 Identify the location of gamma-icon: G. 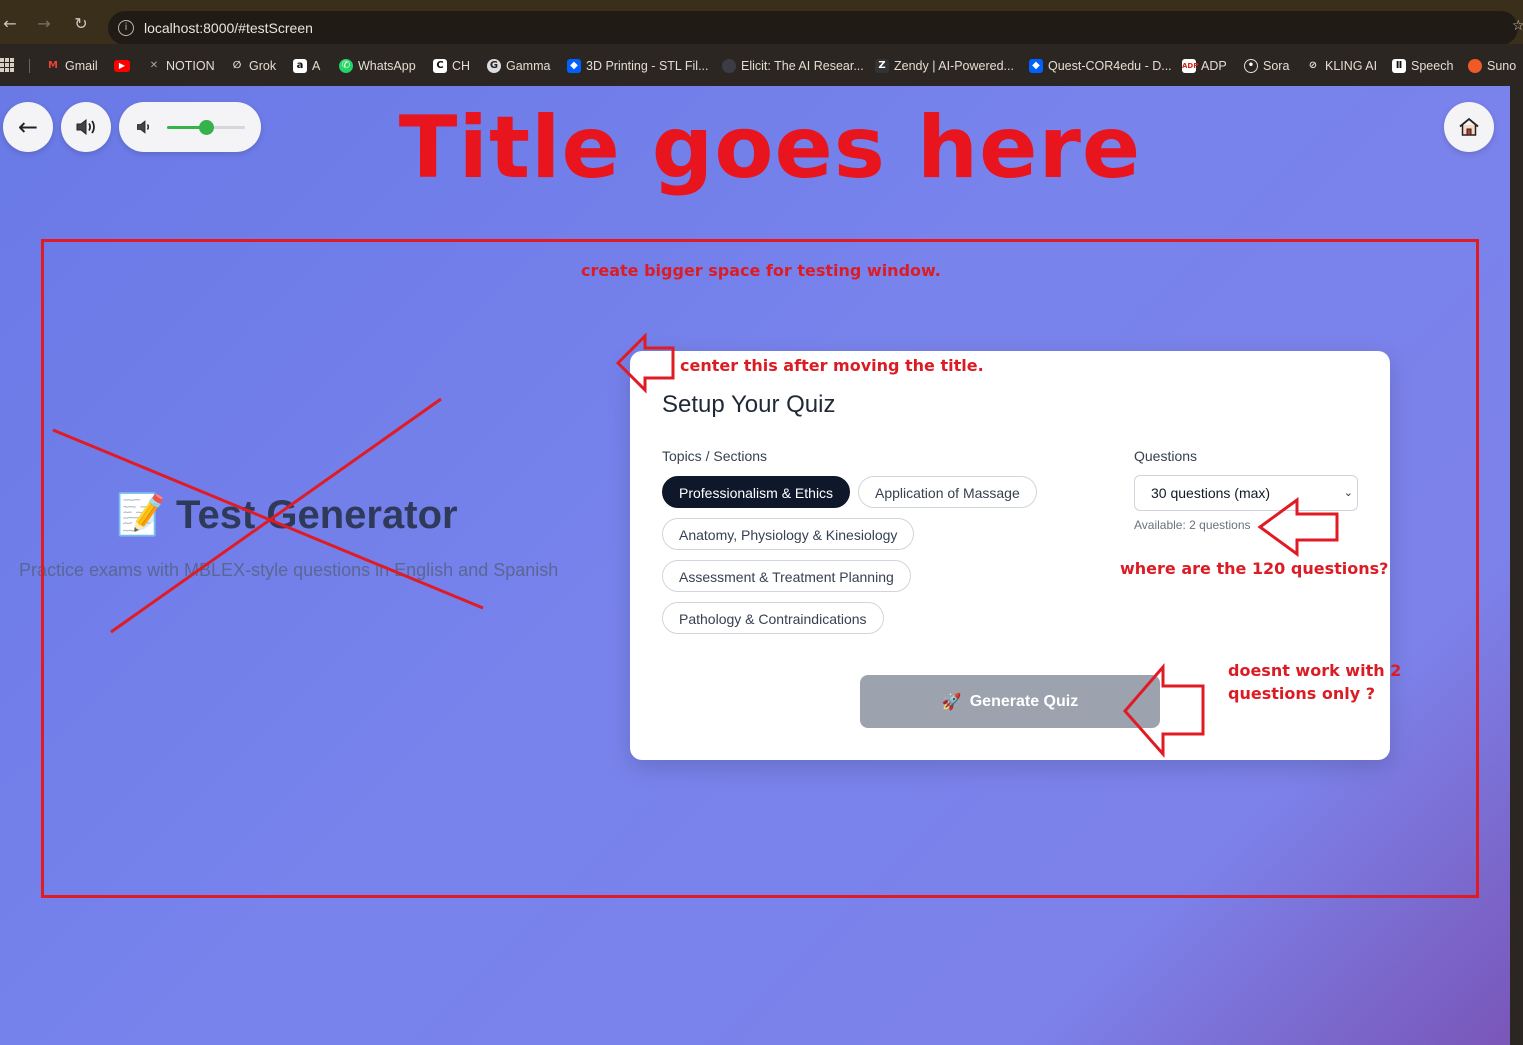
(494, 66).